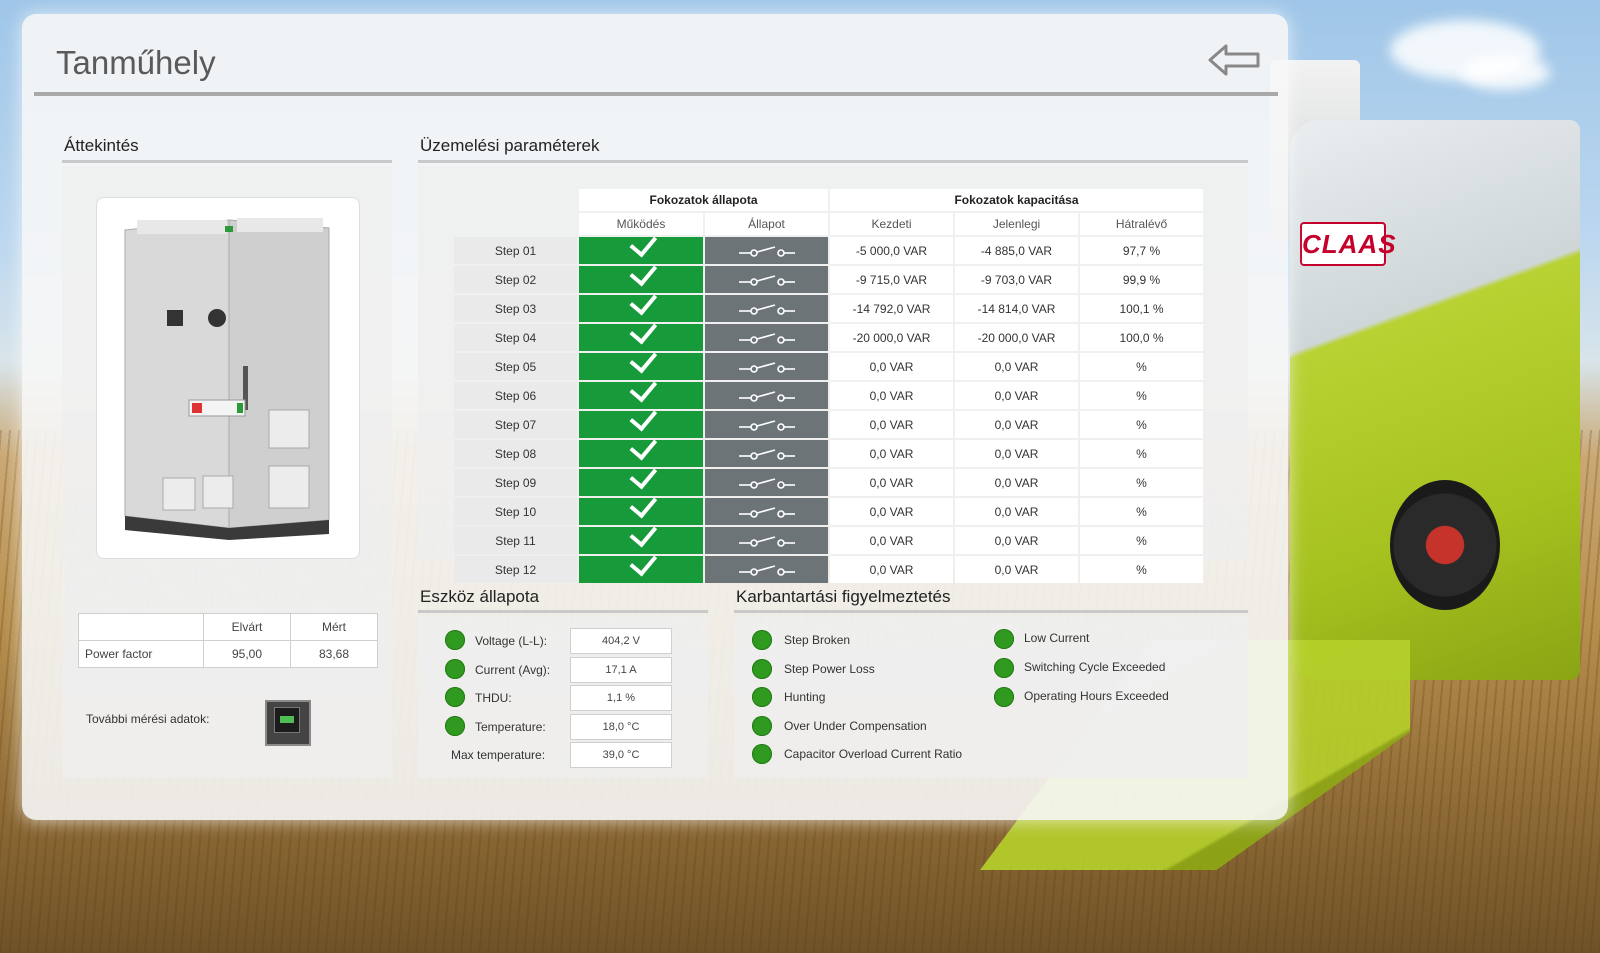 Image resolution: width=1600 pixels, height=953 pixels. I want to click on step-row: Step 07 0,0 VAR 0,0 VAR%, so click(828, 420).